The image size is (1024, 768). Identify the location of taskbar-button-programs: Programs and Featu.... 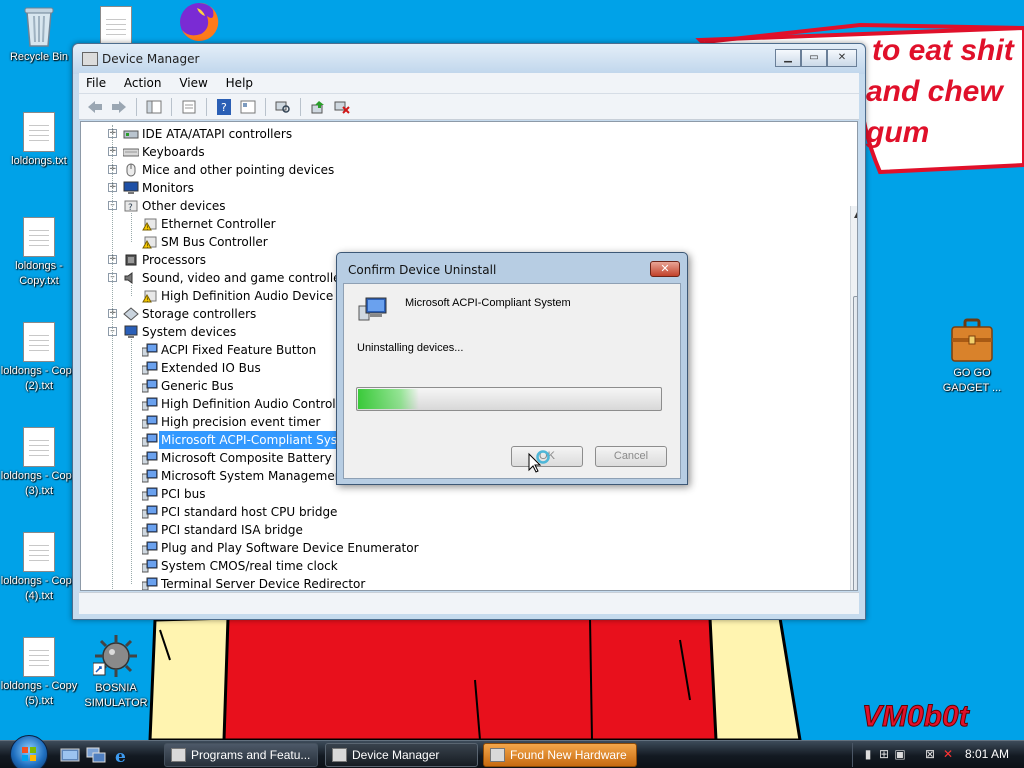
(241, 755).